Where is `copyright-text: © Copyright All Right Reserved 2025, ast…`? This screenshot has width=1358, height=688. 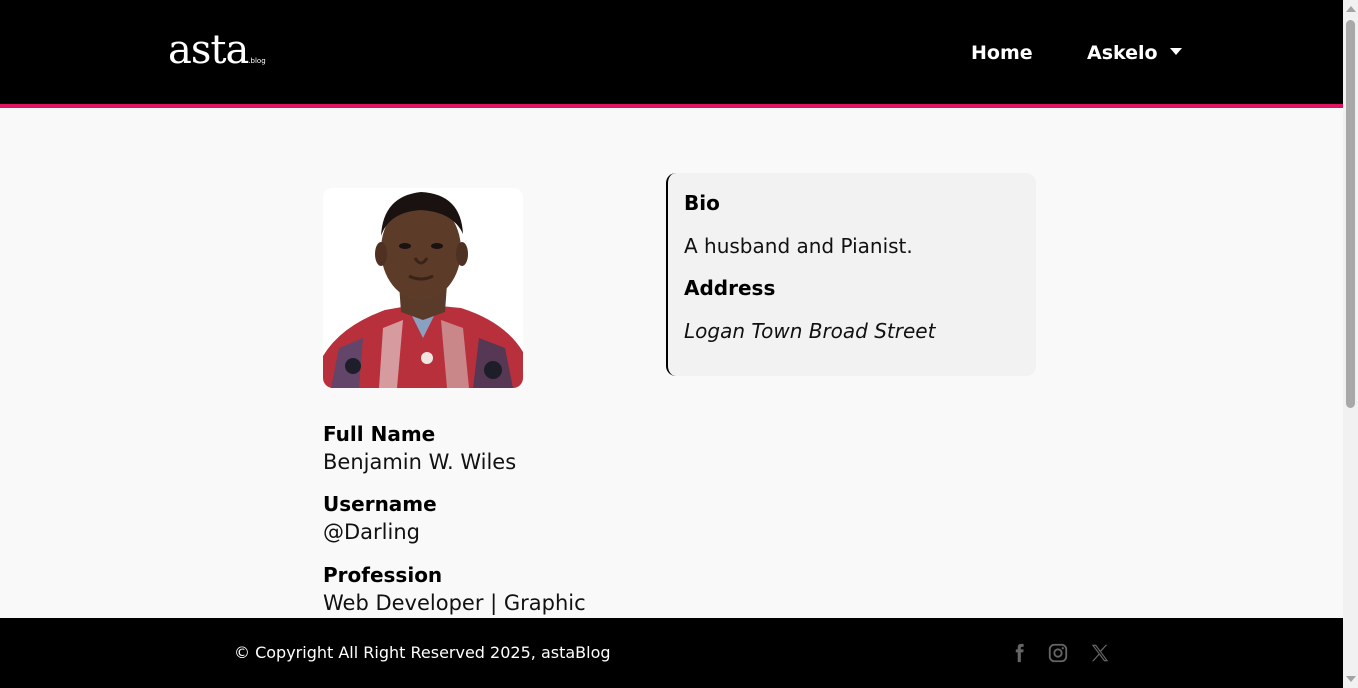 copyright-text: © Copyright All Right Reserved 2025, ast… is located at coordinates (422, 652).